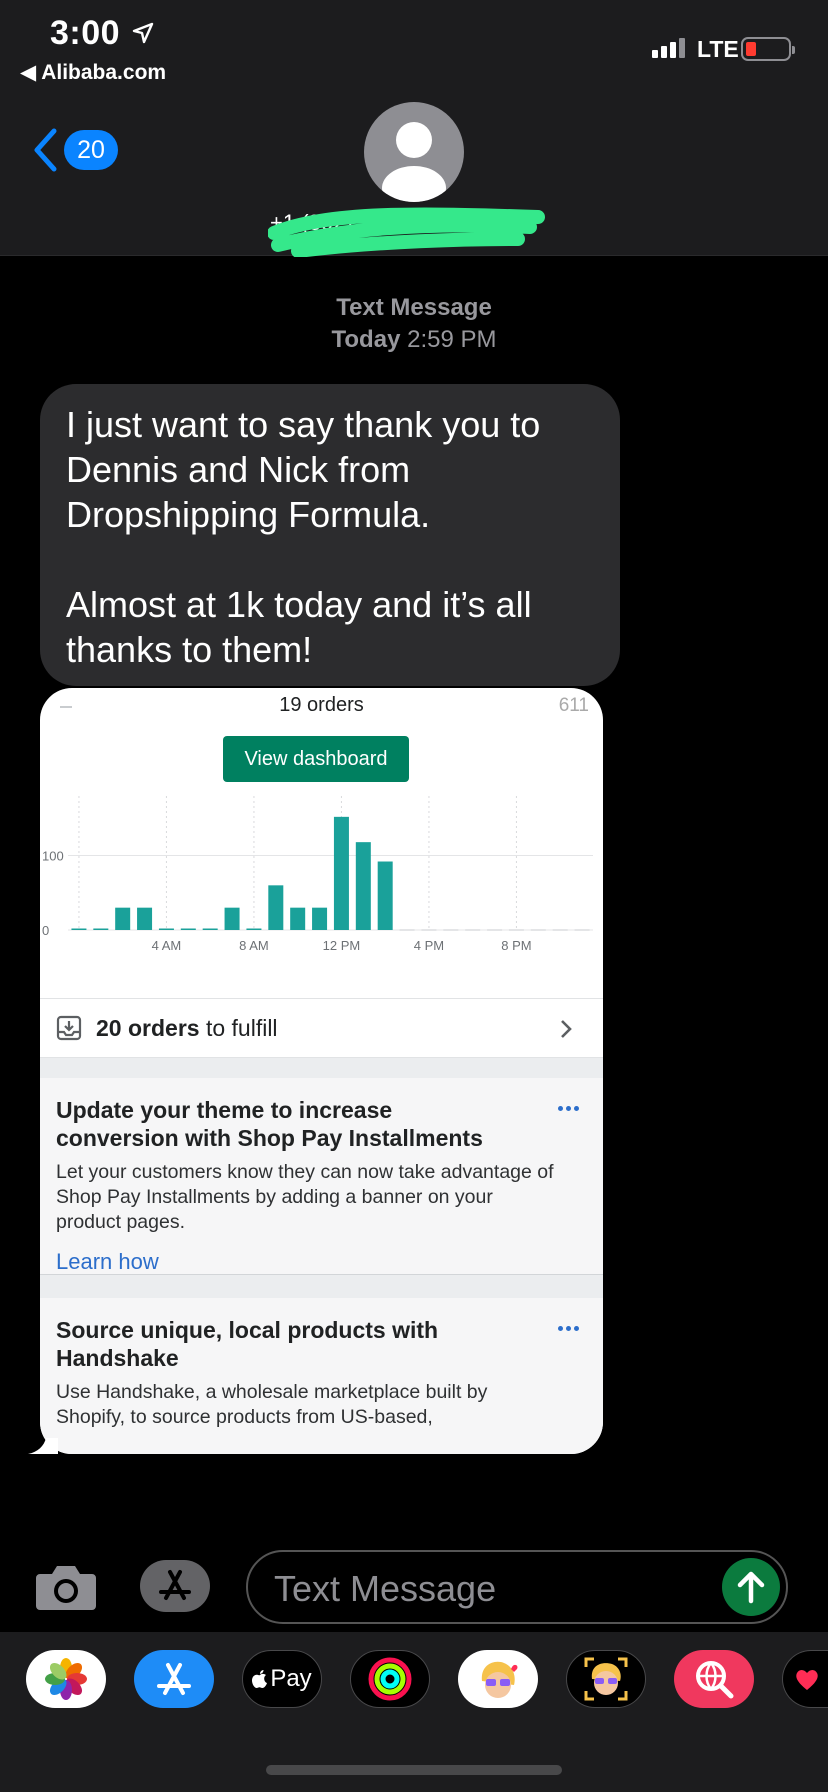  What do you see at coordinates (718, 49) in the screenshot?
I see `network-type: LTE` at bounding box center [718, 49].